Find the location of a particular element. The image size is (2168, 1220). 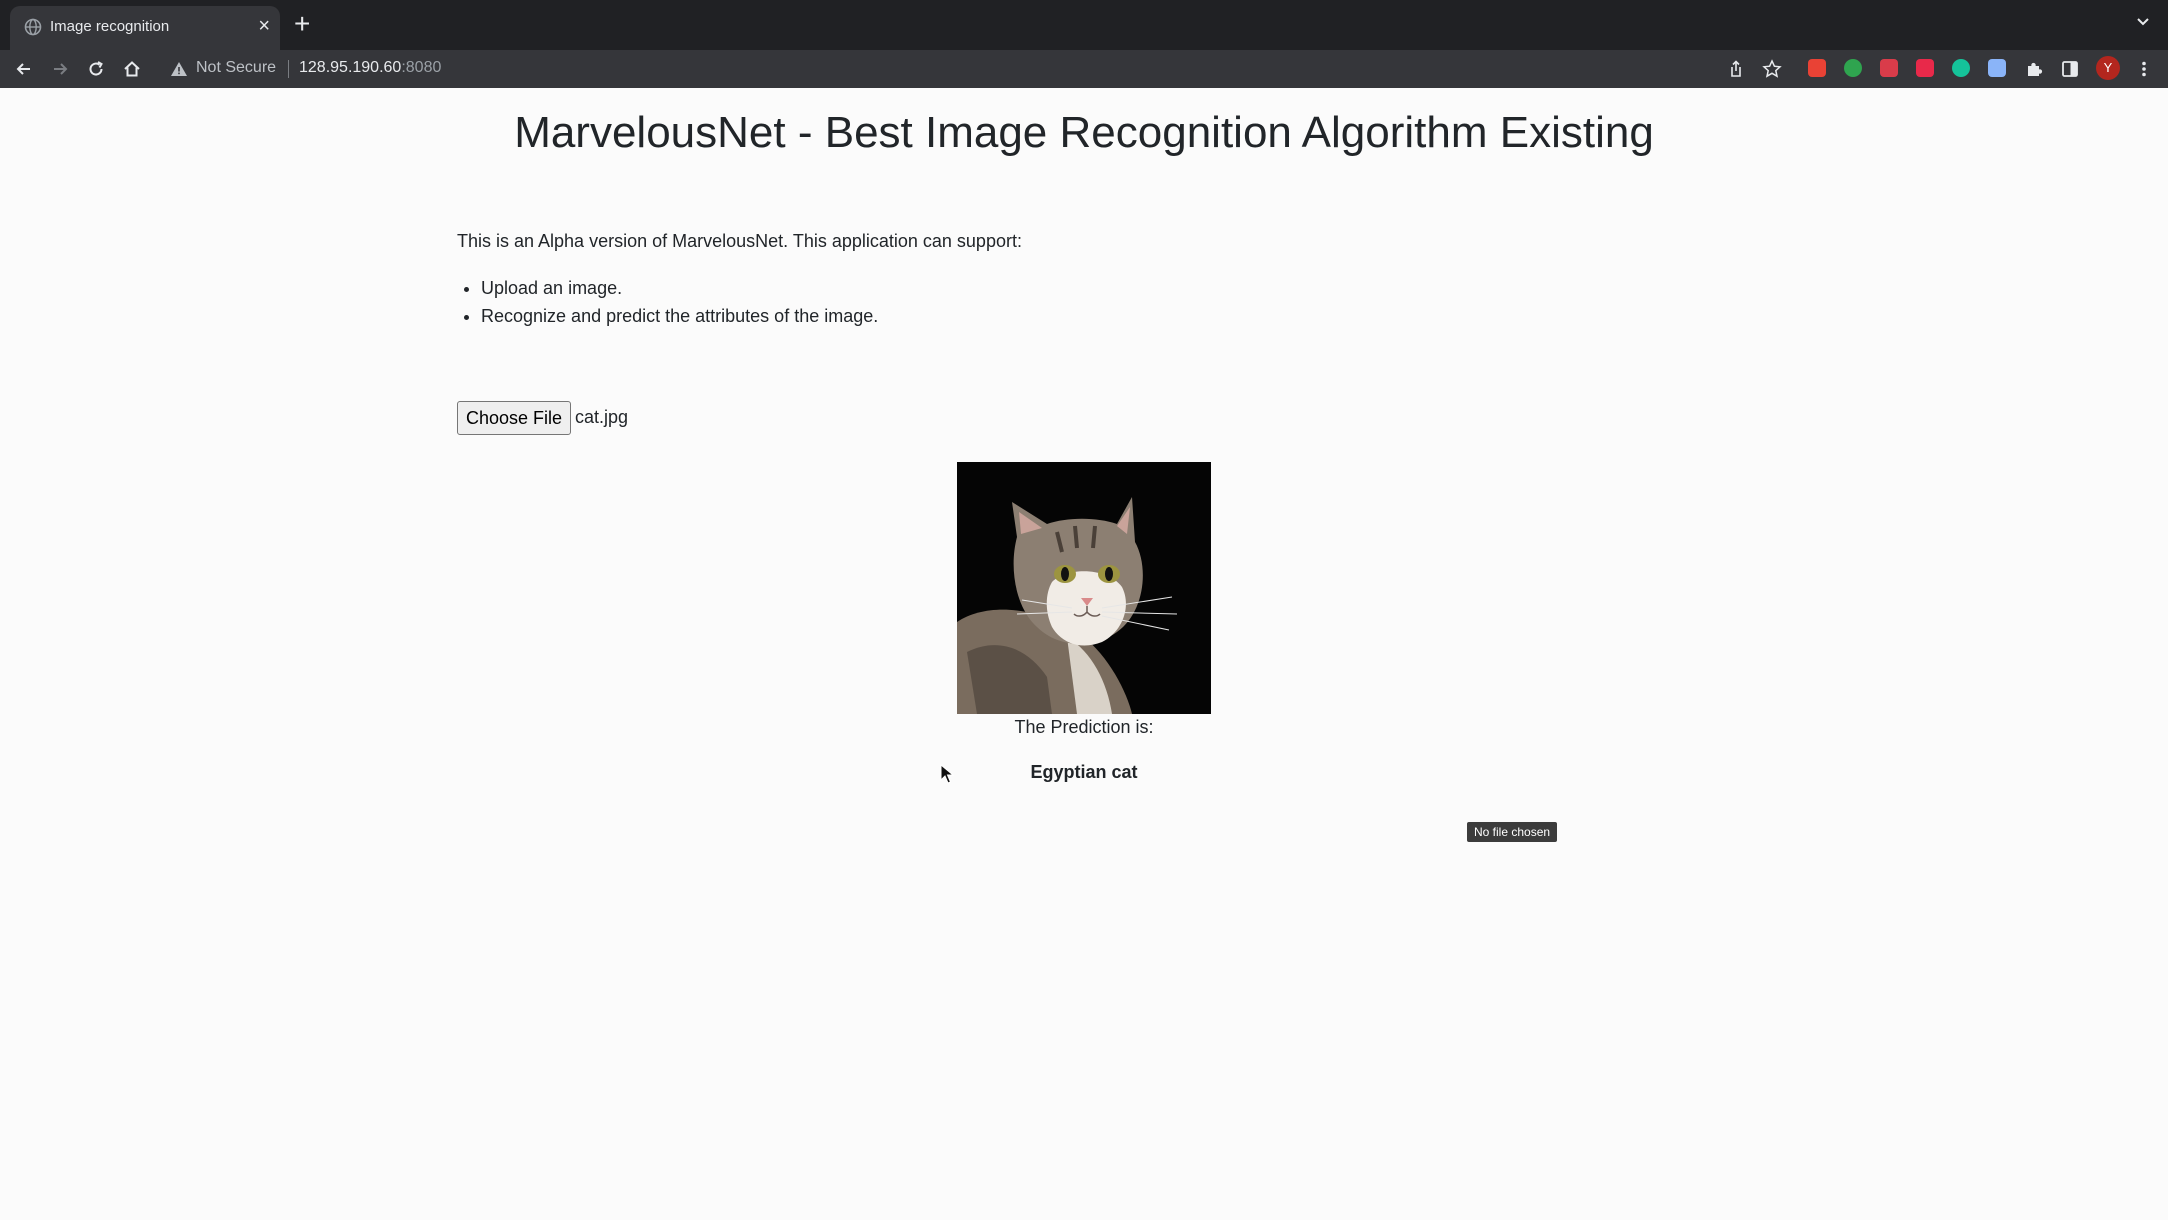

mouse-pointer-icon is located at coordinates (947, 774).